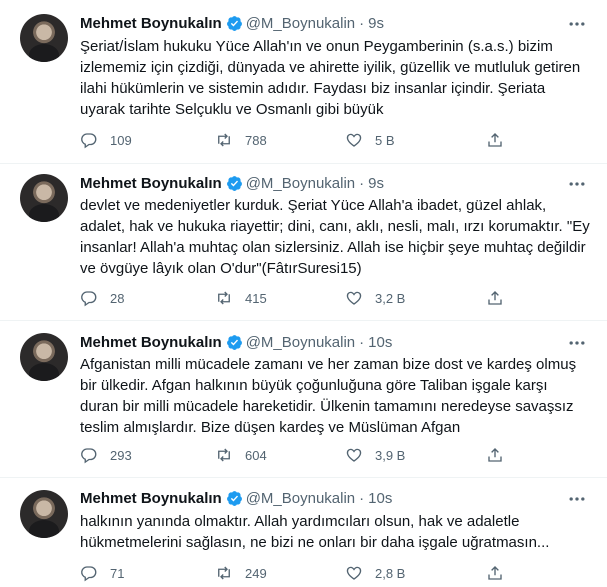 This screenshot has height=587, width=607. What do you see at coordinates (241, 140) in the screenshot?
I see `retweet-button: 788` at bounding box center [241, 140].